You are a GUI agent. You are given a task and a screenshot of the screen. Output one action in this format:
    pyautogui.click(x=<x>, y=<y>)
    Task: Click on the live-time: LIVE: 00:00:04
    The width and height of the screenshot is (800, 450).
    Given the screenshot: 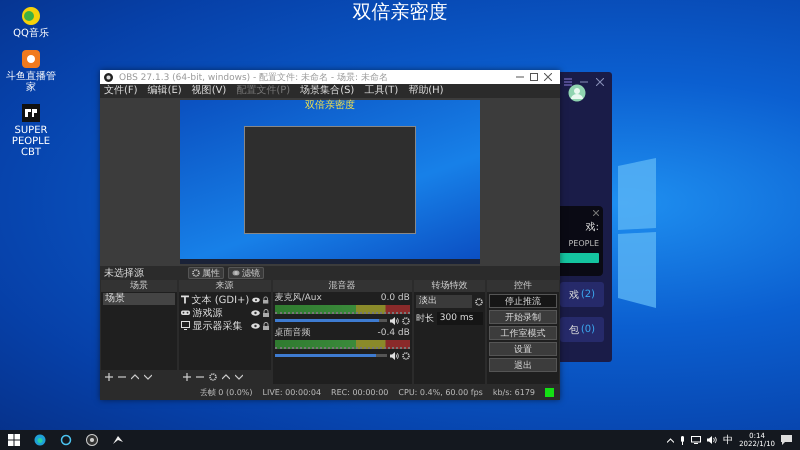 What is the action you would take?
    pyautogui.click(x=292, y=392)
    